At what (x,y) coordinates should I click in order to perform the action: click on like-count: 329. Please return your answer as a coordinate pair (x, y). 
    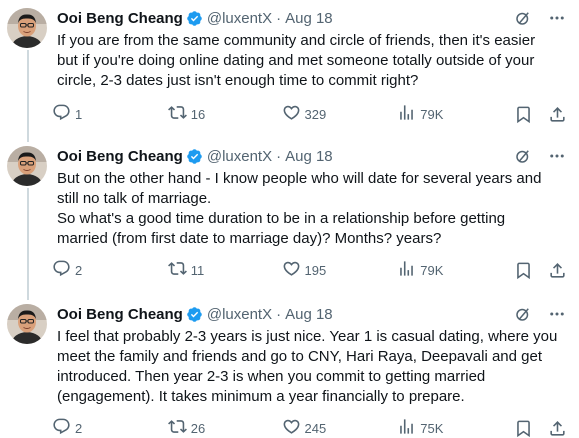
    Looking at the image, I should click on (315, 114).